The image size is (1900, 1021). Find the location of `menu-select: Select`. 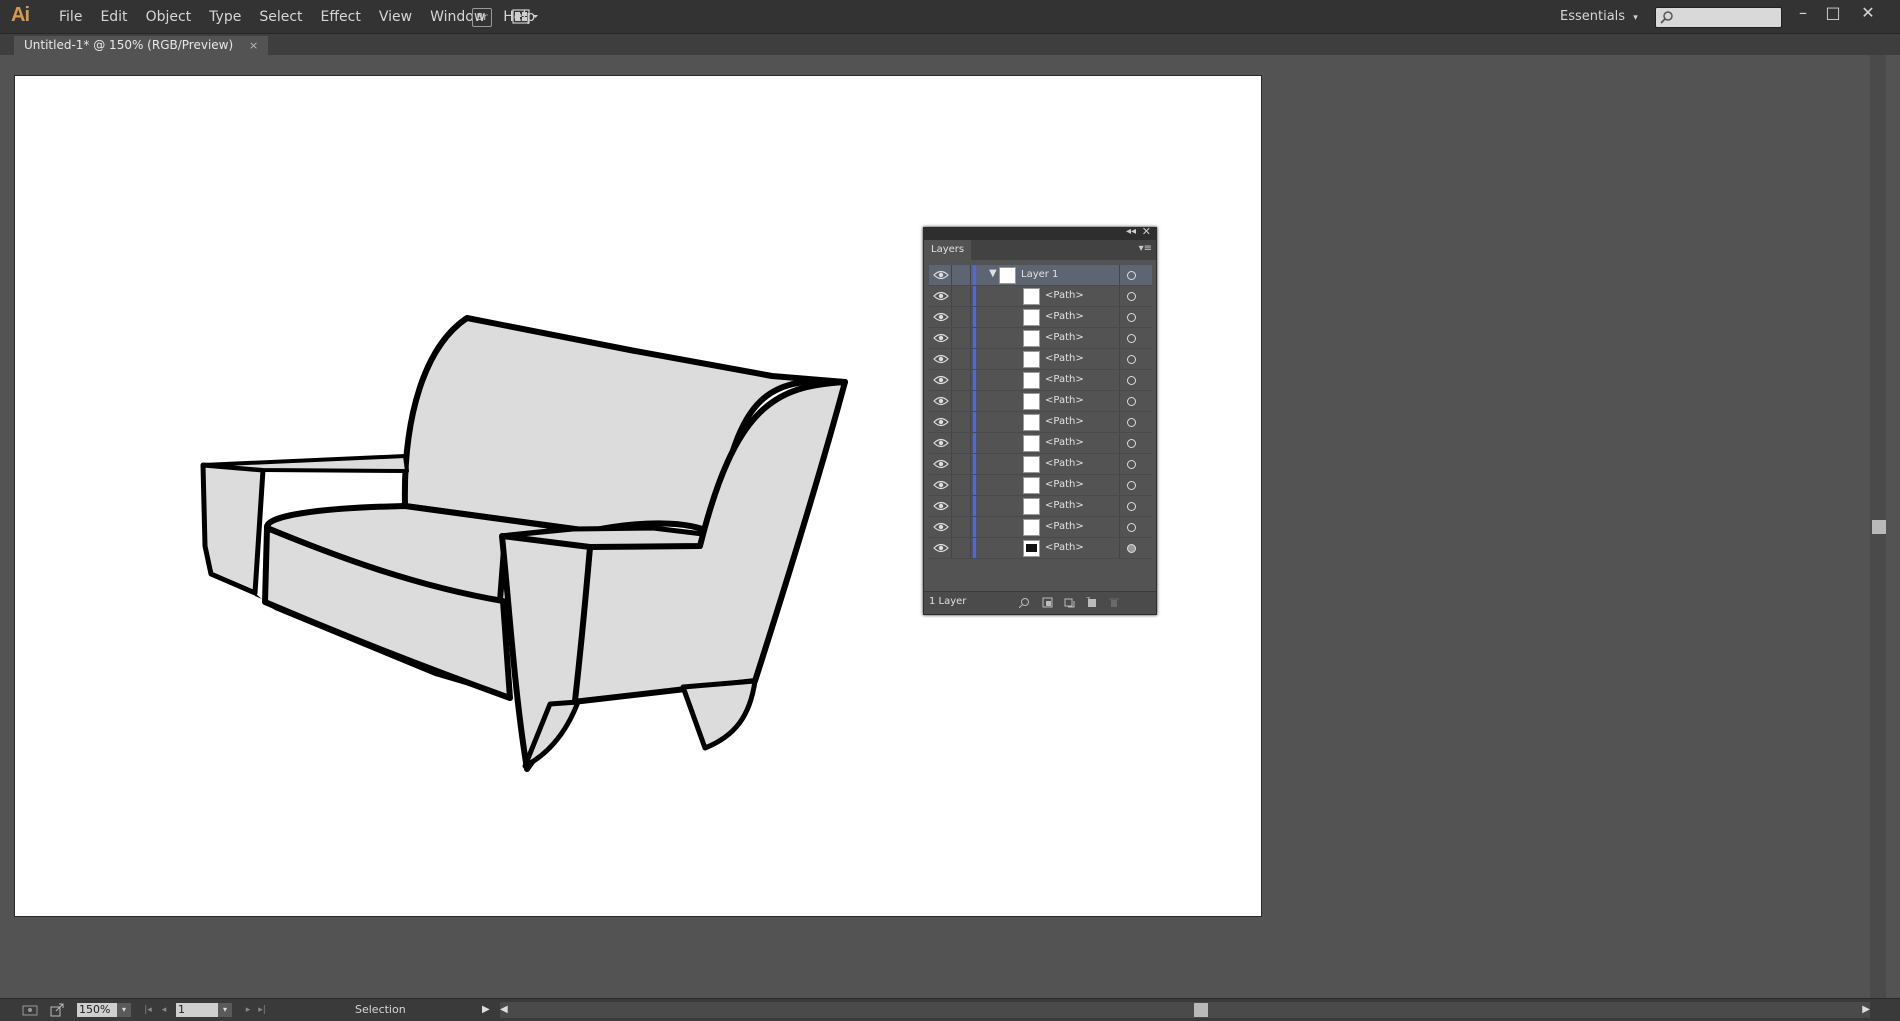

menu-select: Select is located at coordinates (280, 17).